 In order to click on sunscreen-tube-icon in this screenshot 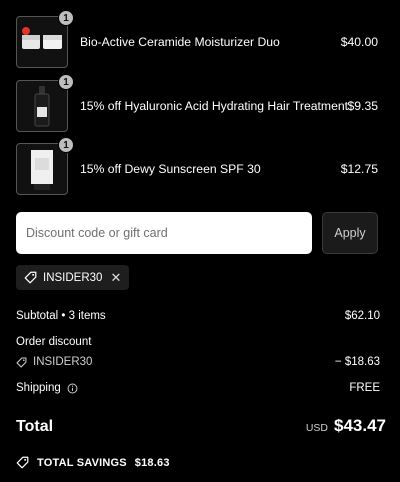, I will do `click(42, 170)`.